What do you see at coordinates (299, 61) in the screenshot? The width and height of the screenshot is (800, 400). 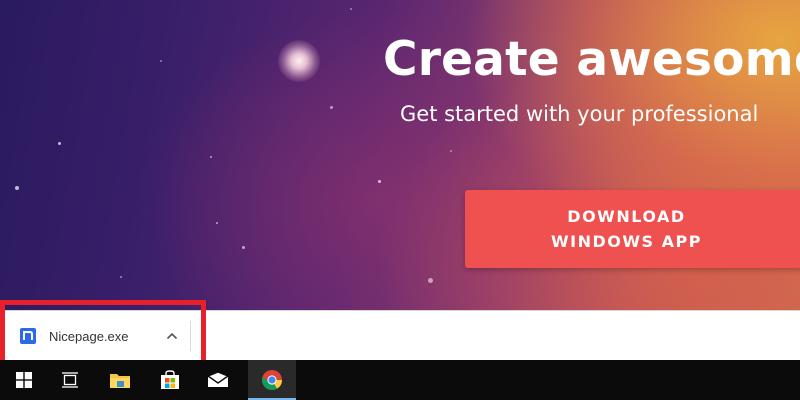 I see `glow-star` at bounding box center [299, 61].